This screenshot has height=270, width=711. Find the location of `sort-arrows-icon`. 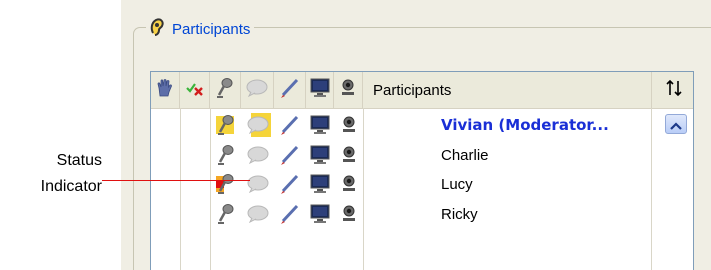

sort-arrows-icon is located at coordinates (674, 90).